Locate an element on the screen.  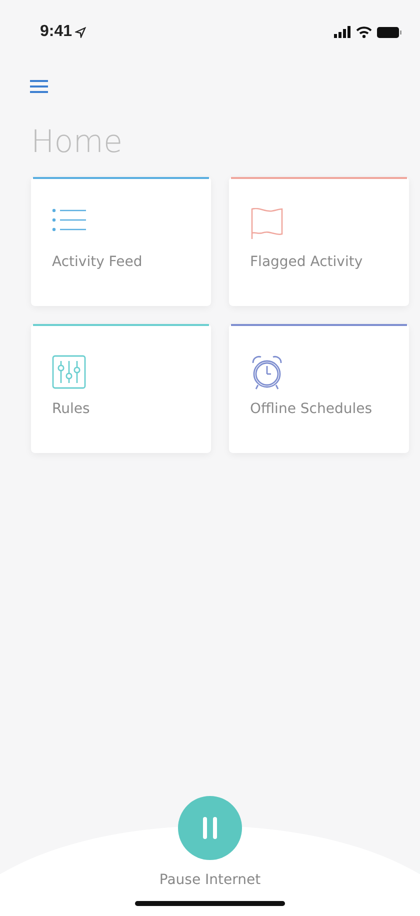
pause-icon is located at coordinates (210, 828).